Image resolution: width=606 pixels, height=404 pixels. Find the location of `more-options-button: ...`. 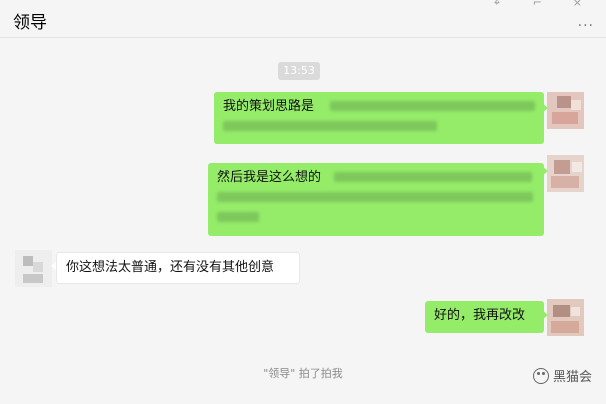

more-options-button: ... is located at coordinates (586, 22).